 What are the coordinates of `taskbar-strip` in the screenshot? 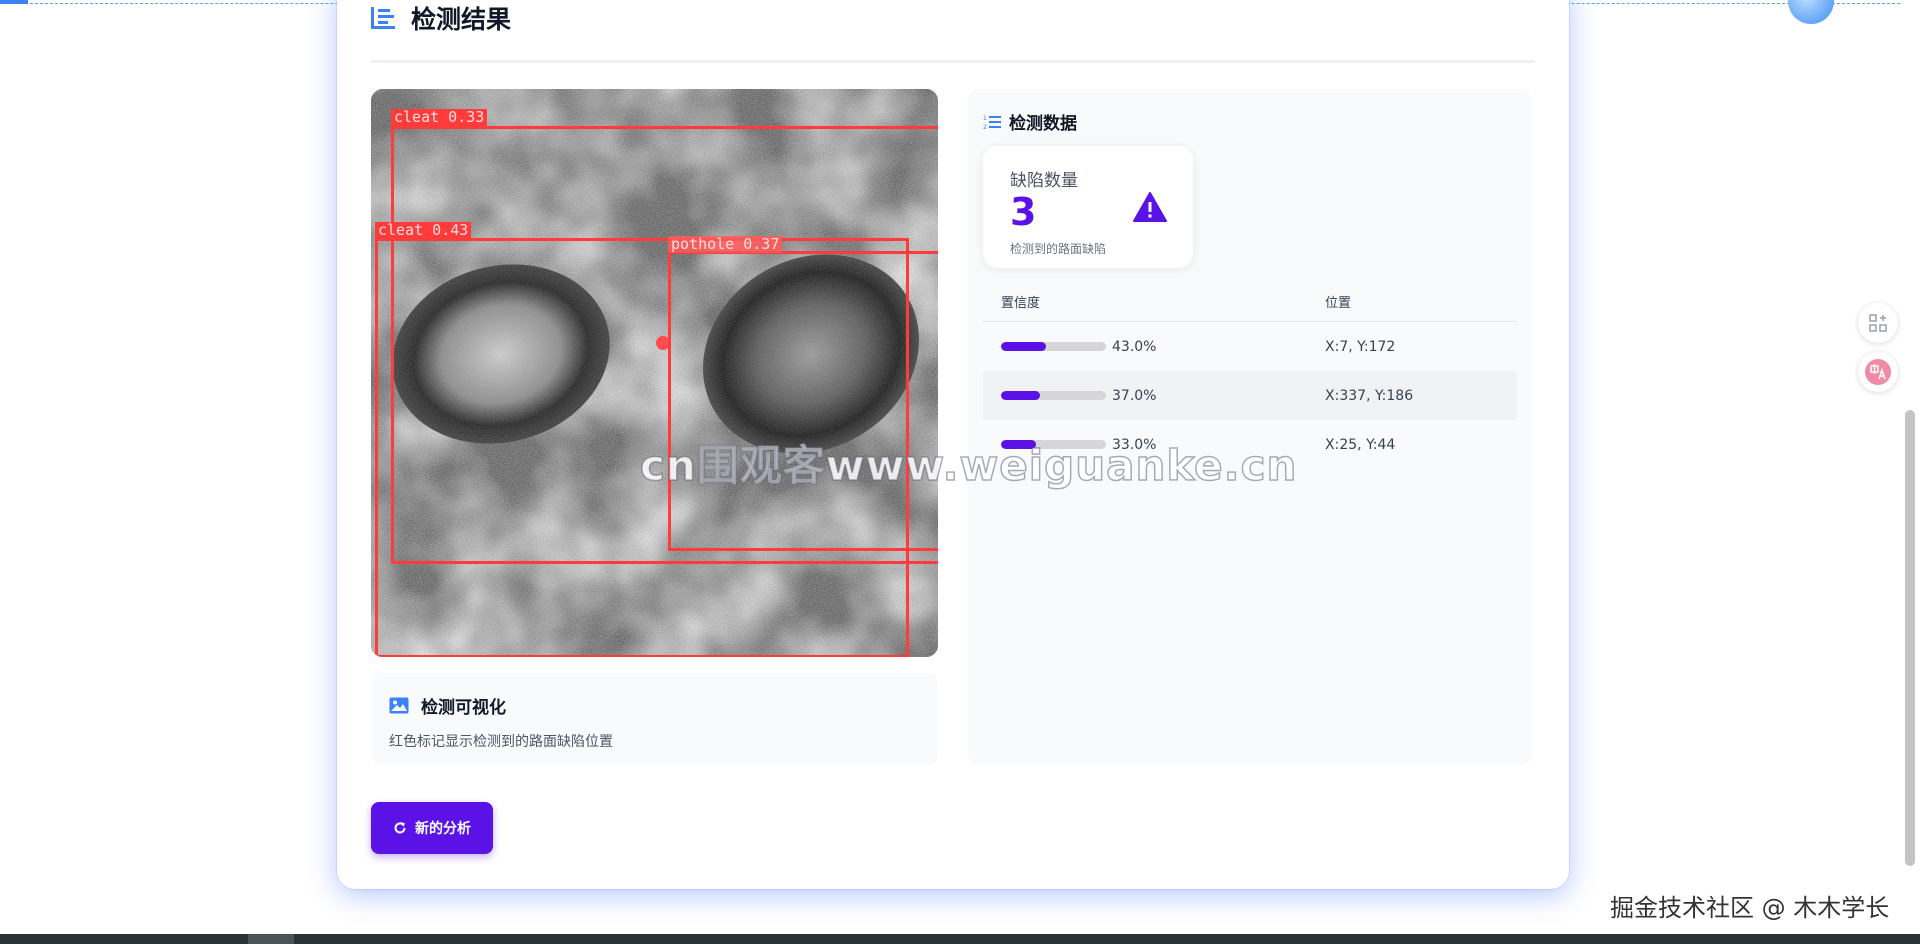 It's located at (960, 939).